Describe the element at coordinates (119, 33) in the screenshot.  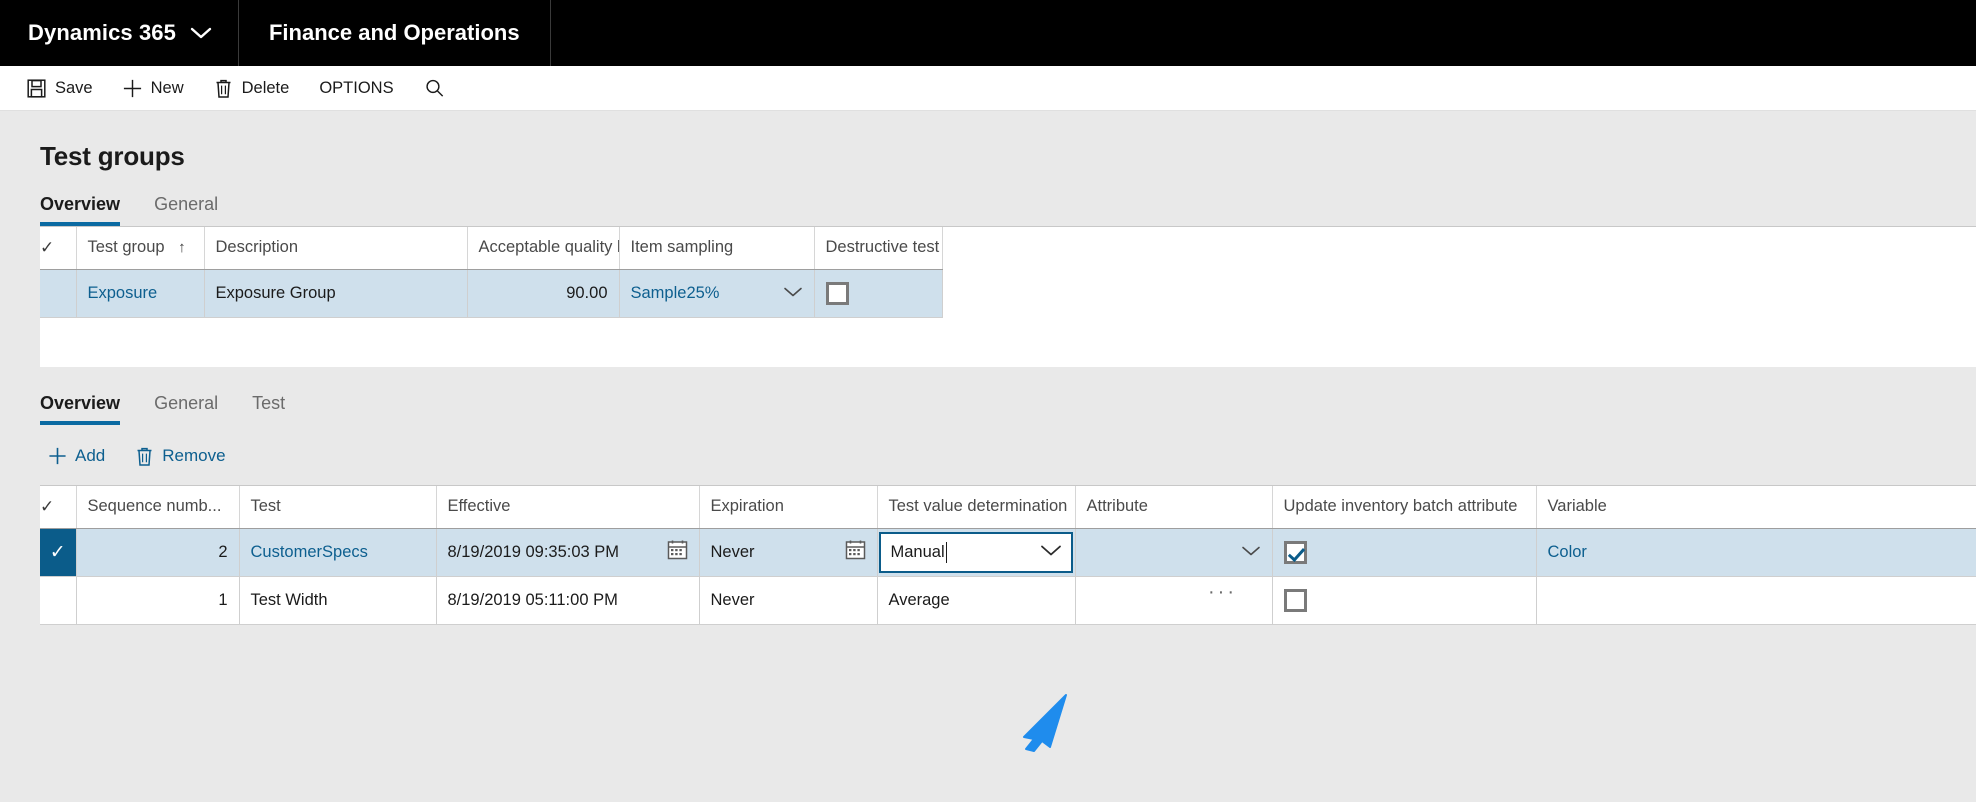
I see `dynamics-365-brand-menu: Dynamics 365` at that location.